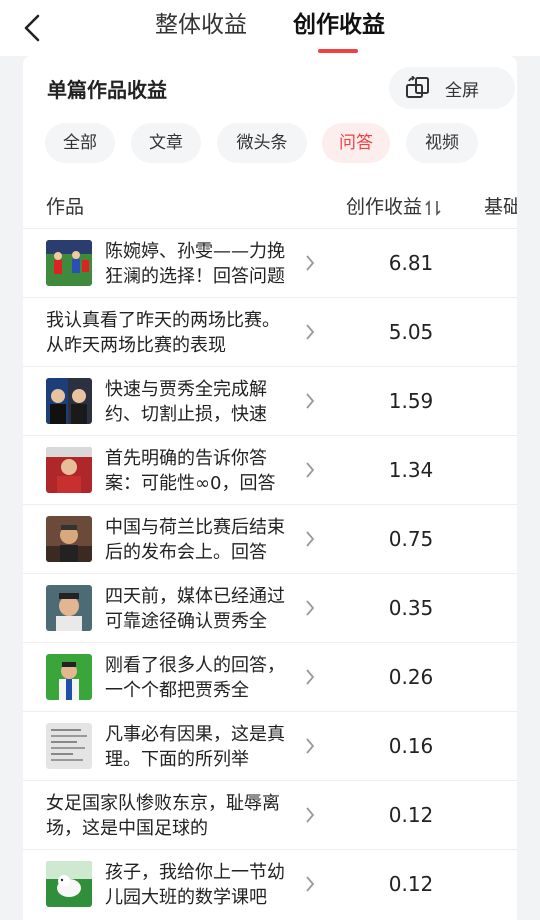  Describe the element at coordinates (163, 816) in the screenshot. I see `work-title: 女足国家队惨败东京，耻辱离场，这是中国足球的` at that location.